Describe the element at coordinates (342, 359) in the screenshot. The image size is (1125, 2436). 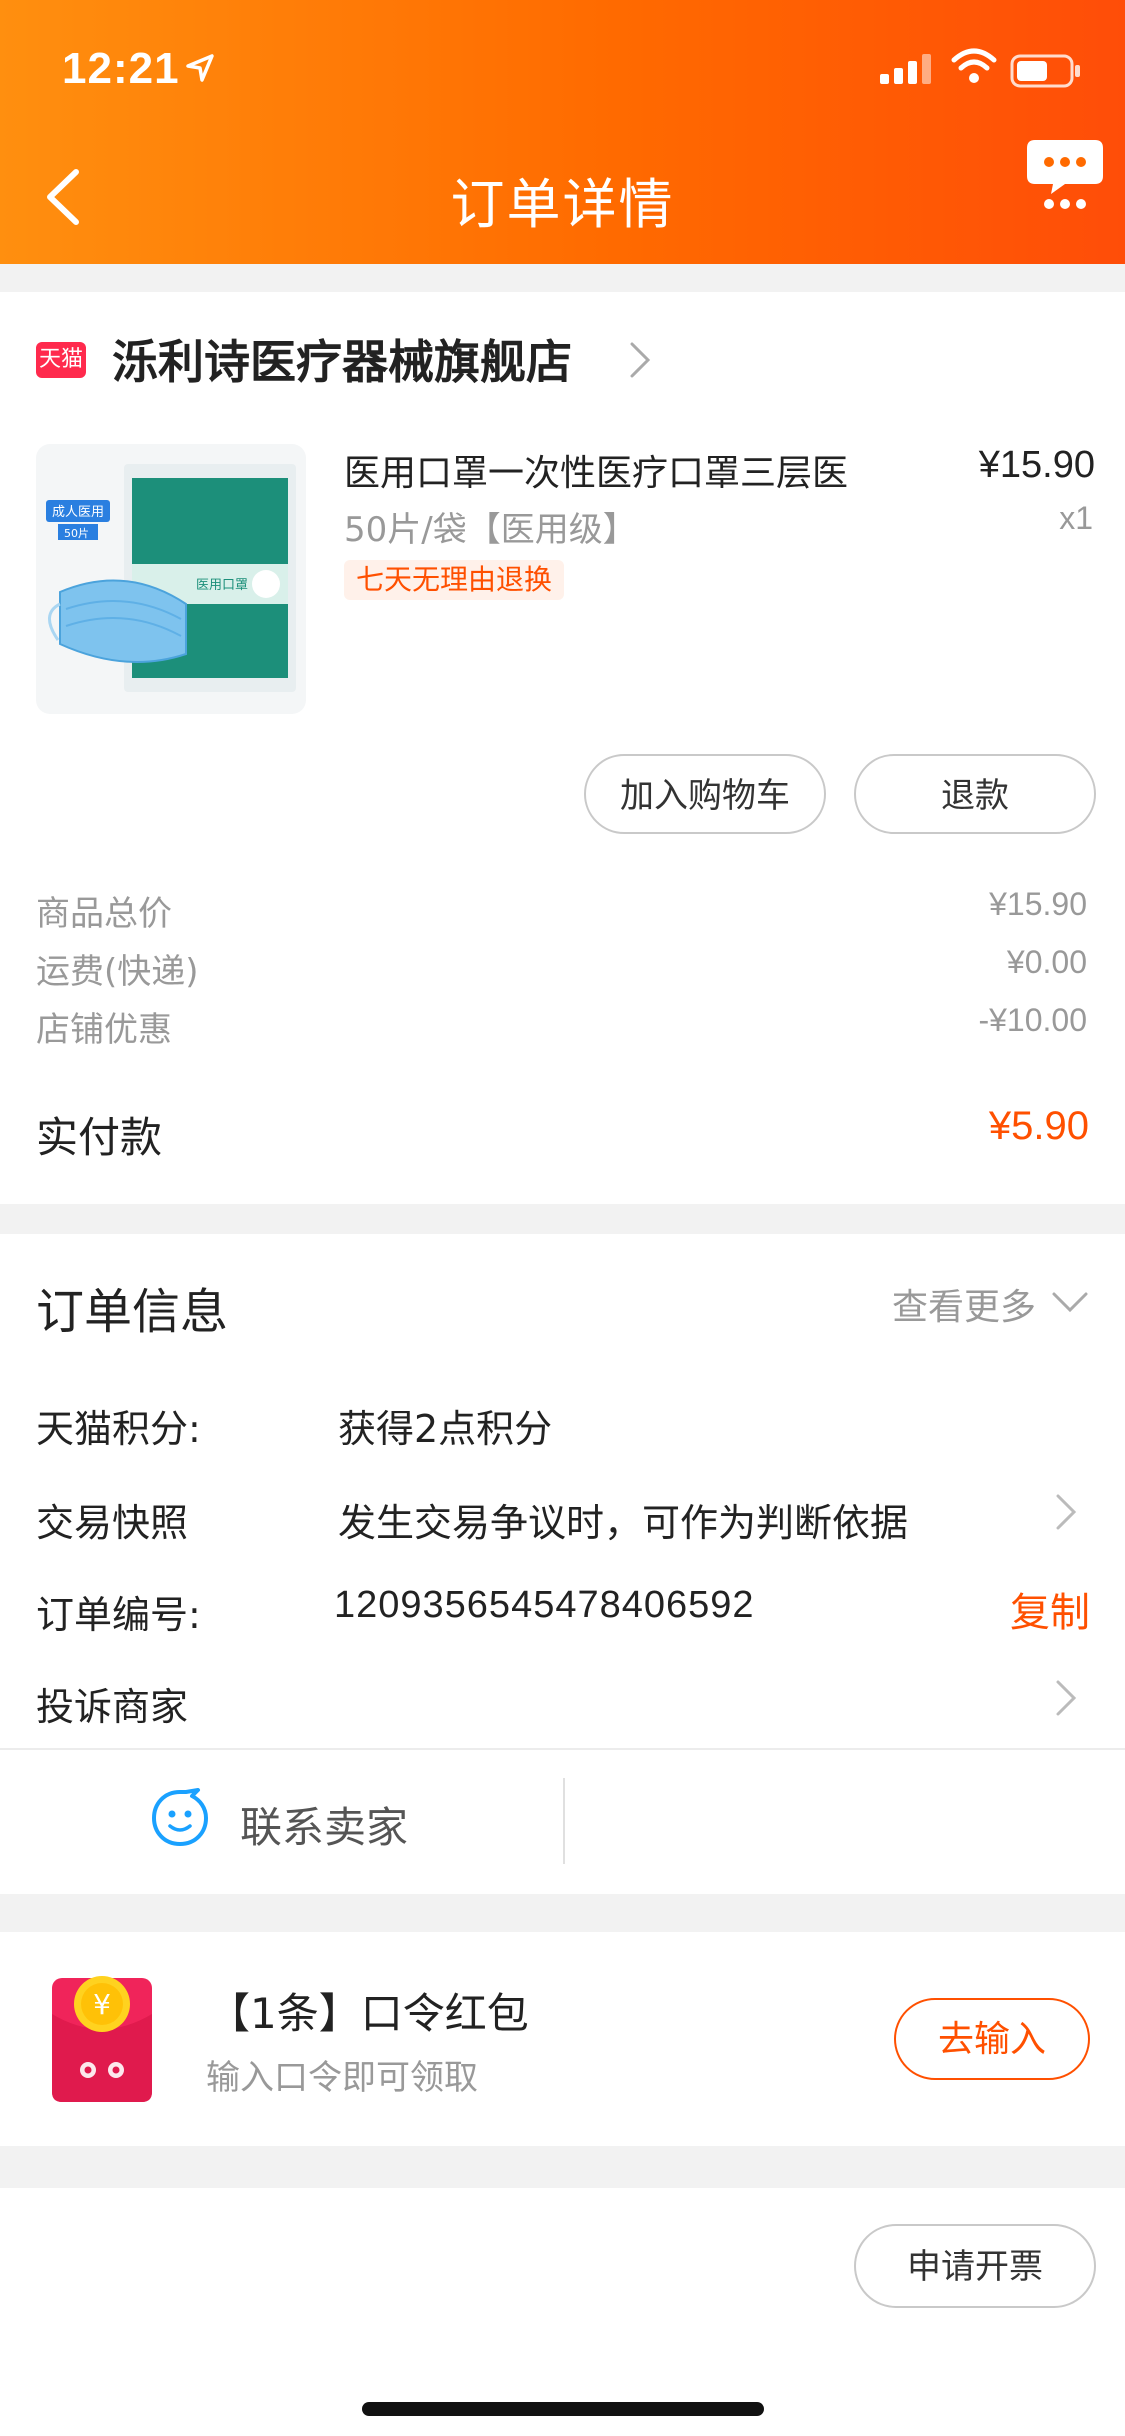
I see `shop-name: 泺利诗医疗器械旗舰店` at that location.